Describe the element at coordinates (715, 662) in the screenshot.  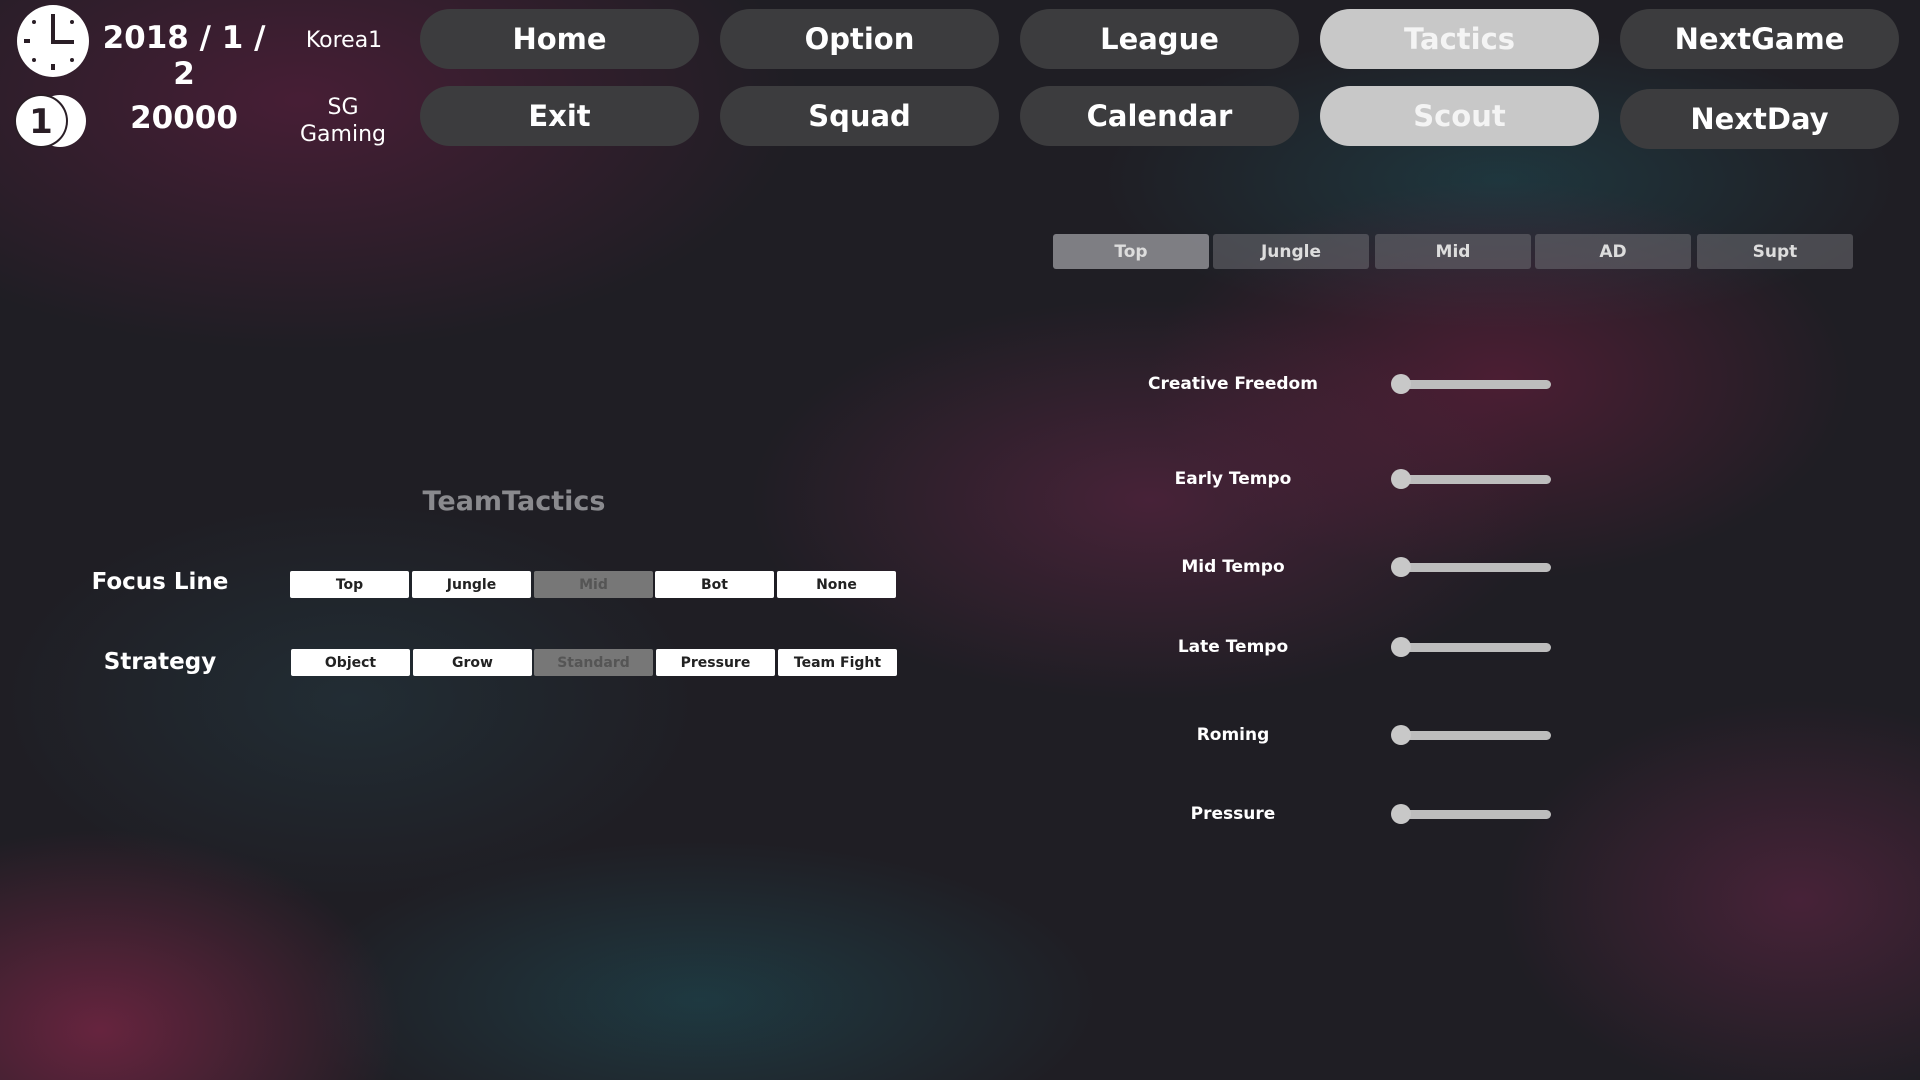
I see `strategy-pressure-option: Pressure` at that location.